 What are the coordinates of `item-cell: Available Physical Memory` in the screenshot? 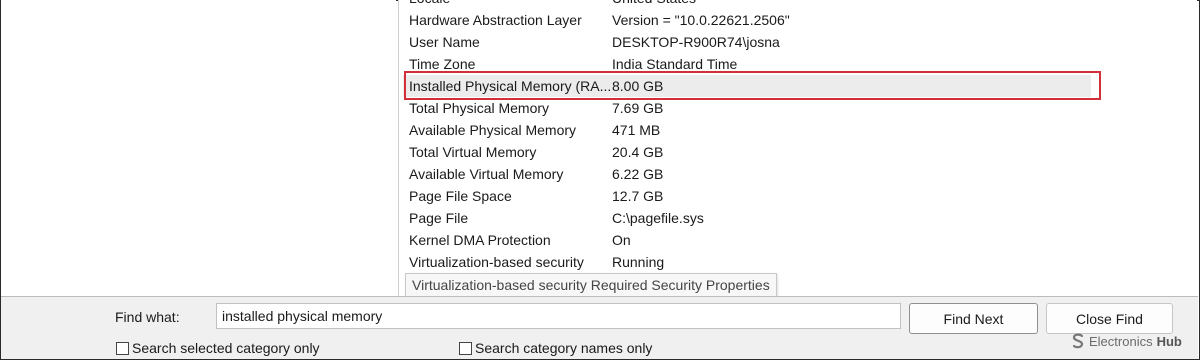 It's located at (493, 130).